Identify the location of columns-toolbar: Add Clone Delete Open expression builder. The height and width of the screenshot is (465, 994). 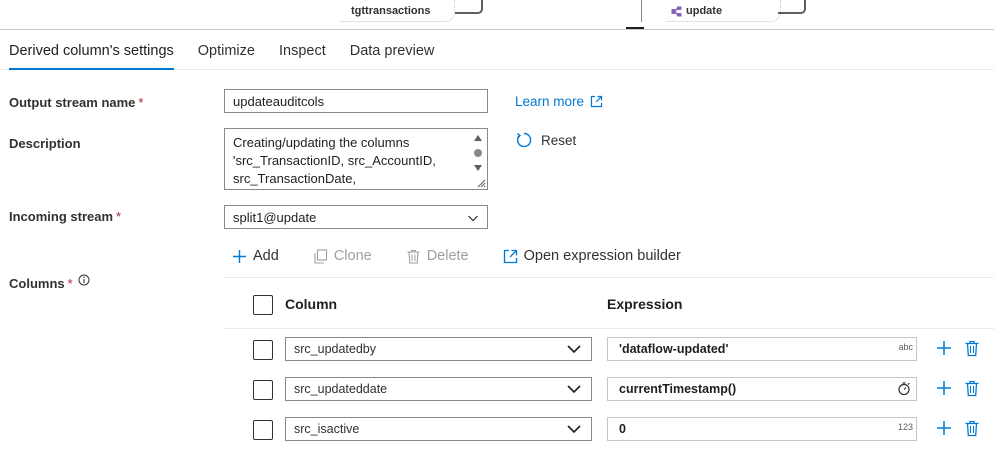
(465, 256).